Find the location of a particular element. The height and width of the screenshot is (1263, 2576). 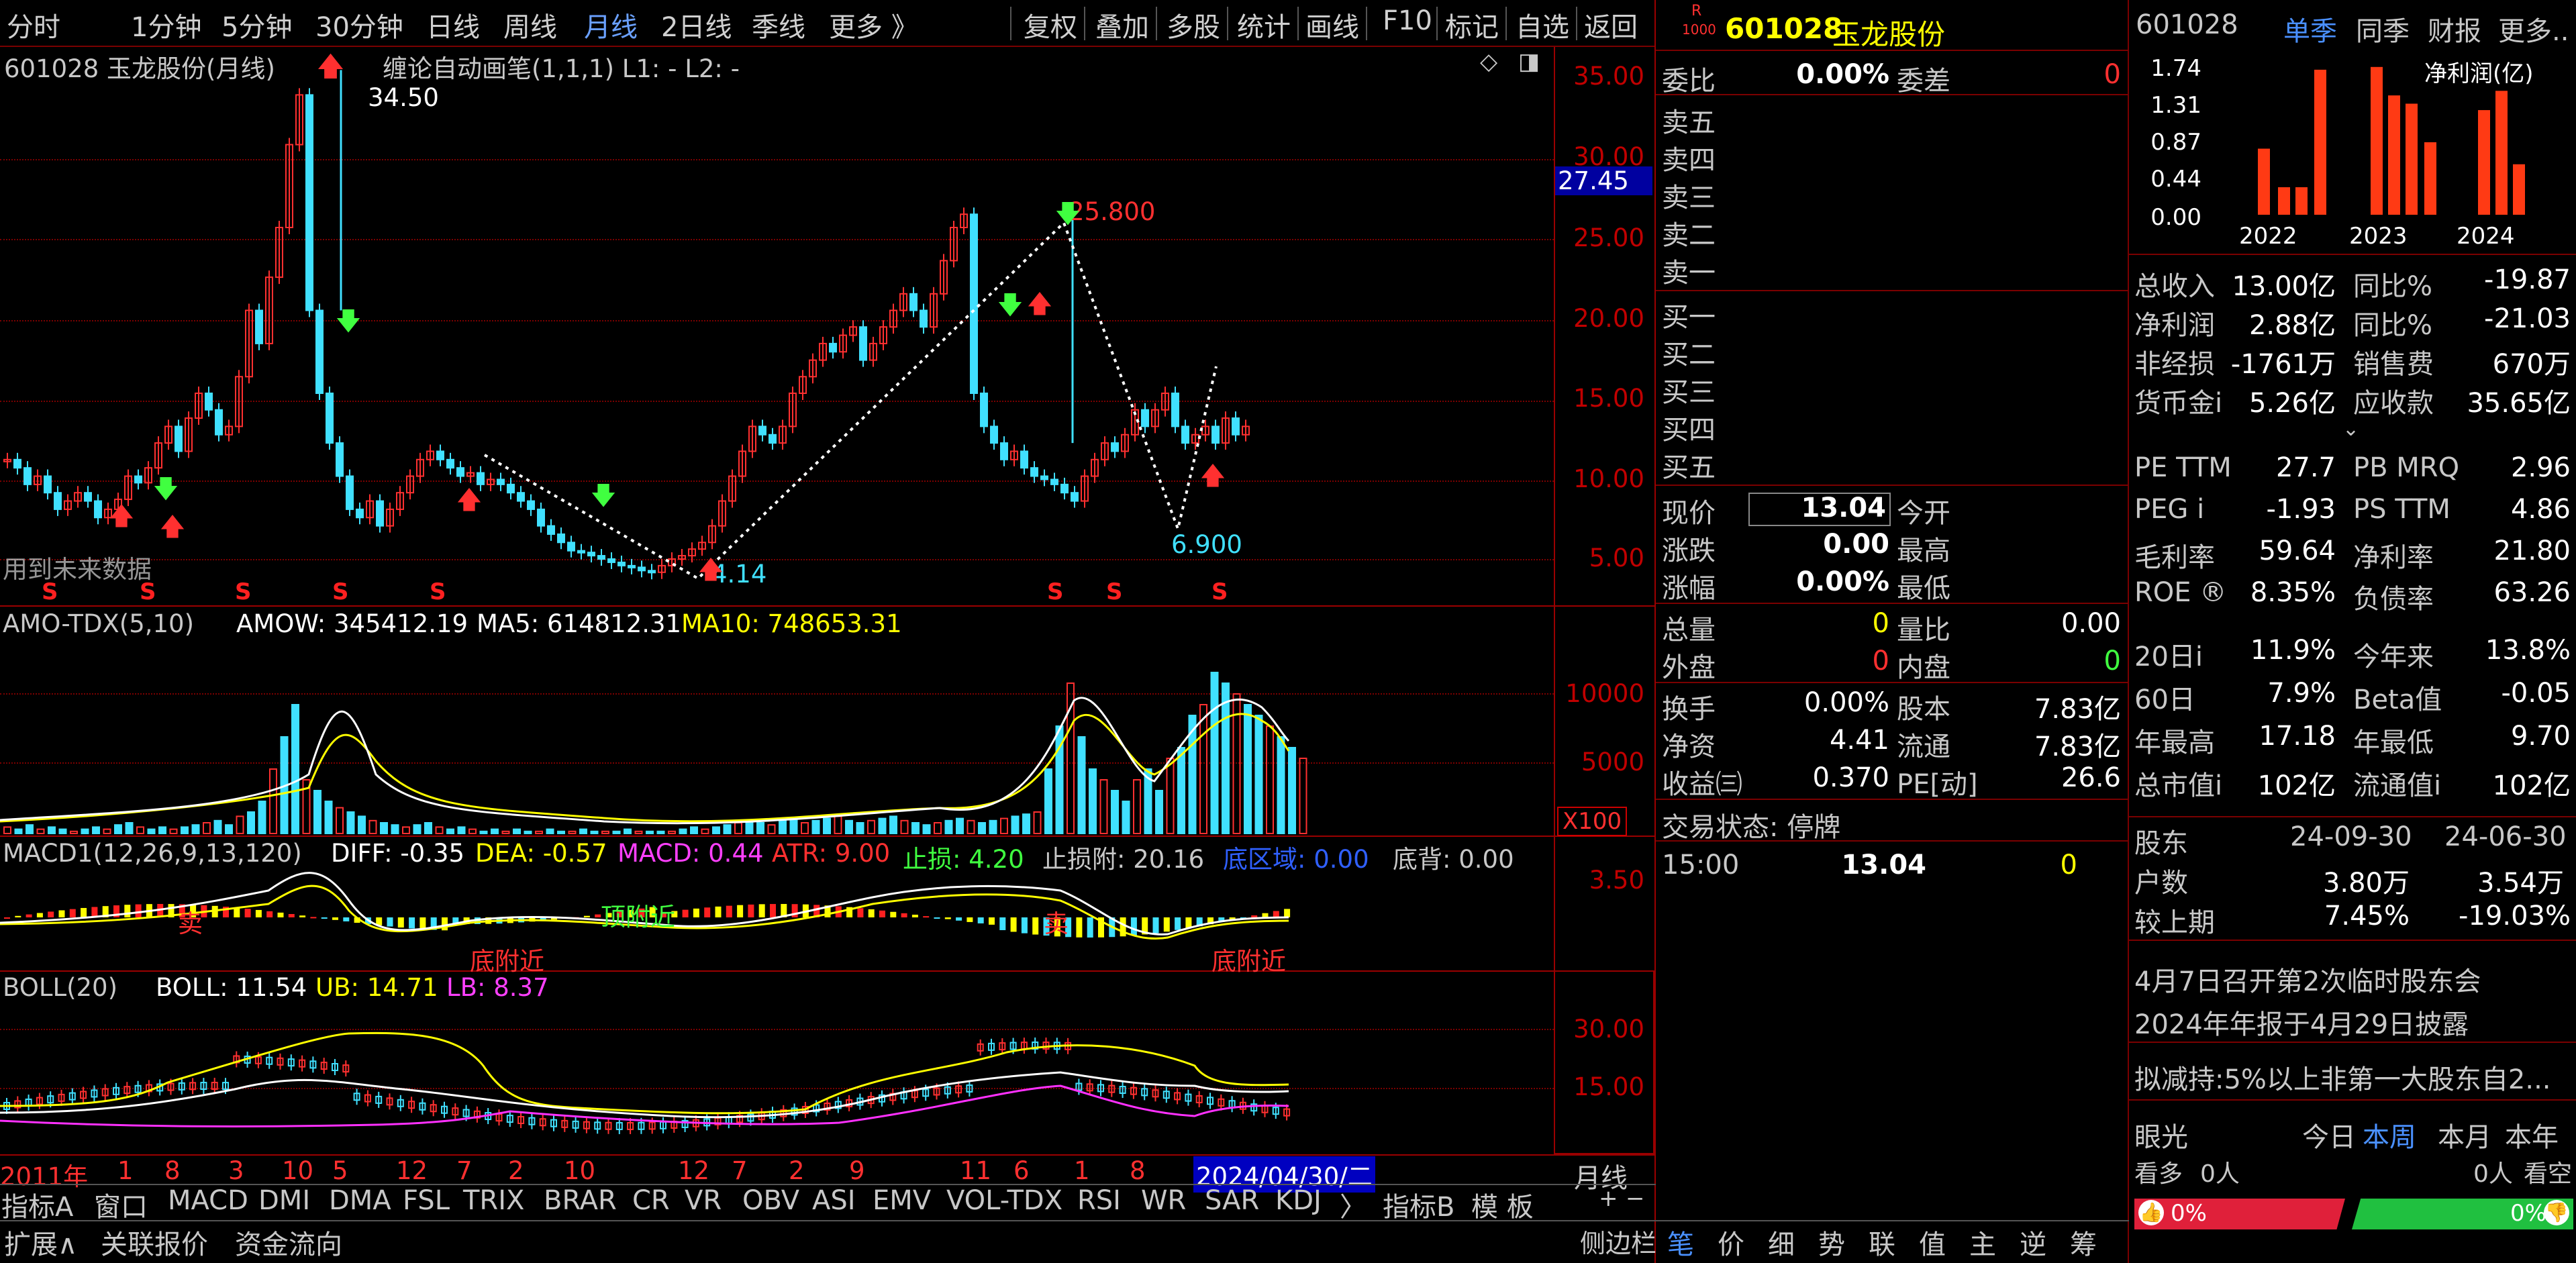

period-quarter: 季线 is located at coordinates (778, 24).